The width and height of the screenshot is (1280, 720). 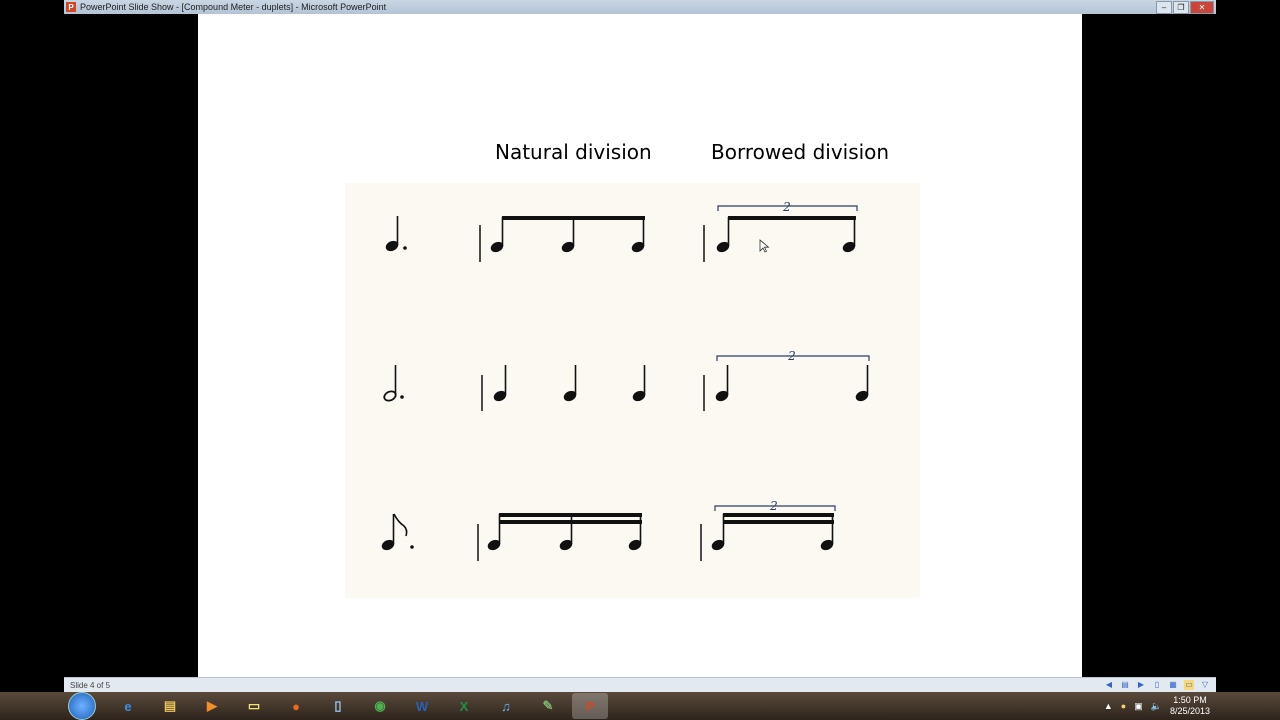 I want to click on start-button, so click(x=82, y=706).